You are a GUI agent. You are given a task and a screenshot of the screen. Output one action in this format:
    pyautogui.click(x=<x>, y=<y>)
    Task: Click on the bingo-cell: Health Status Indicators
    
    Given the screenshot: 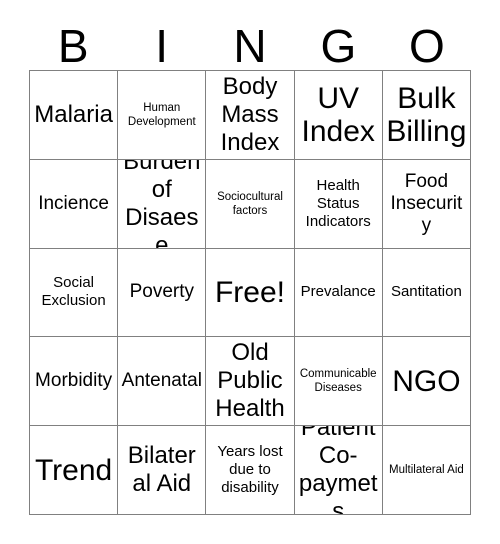 What is the action you would take?
    pyautogui.click(x=338, y=204)
    